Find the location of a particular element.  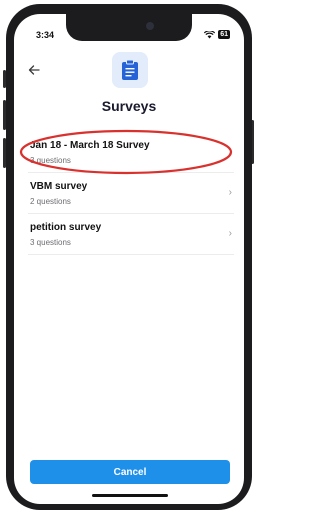

clipboard-icon is located at coordinates (130, 69).